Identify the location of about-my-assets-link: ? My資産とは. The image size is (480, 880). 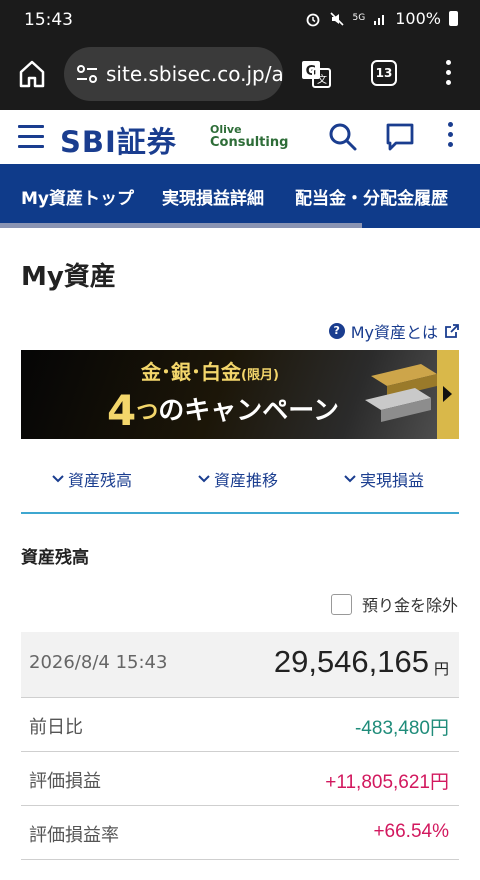
(394, 331).